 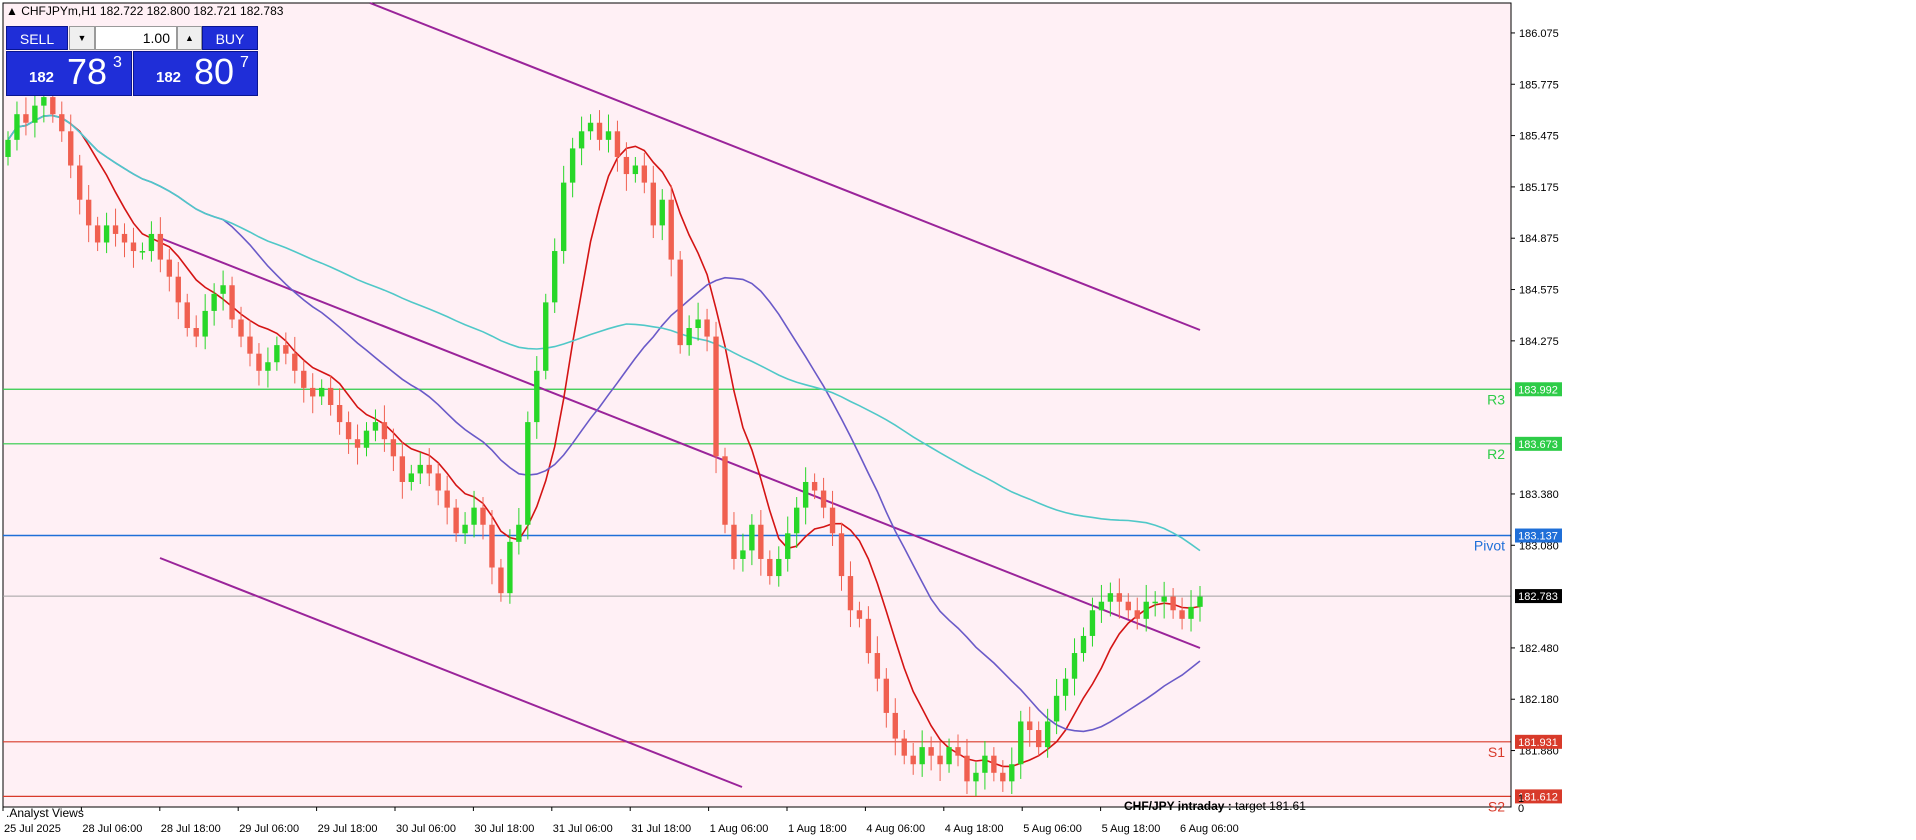 I want to click on x-tick-label: 1 Aug 06:00, so click(x=739, y=829).